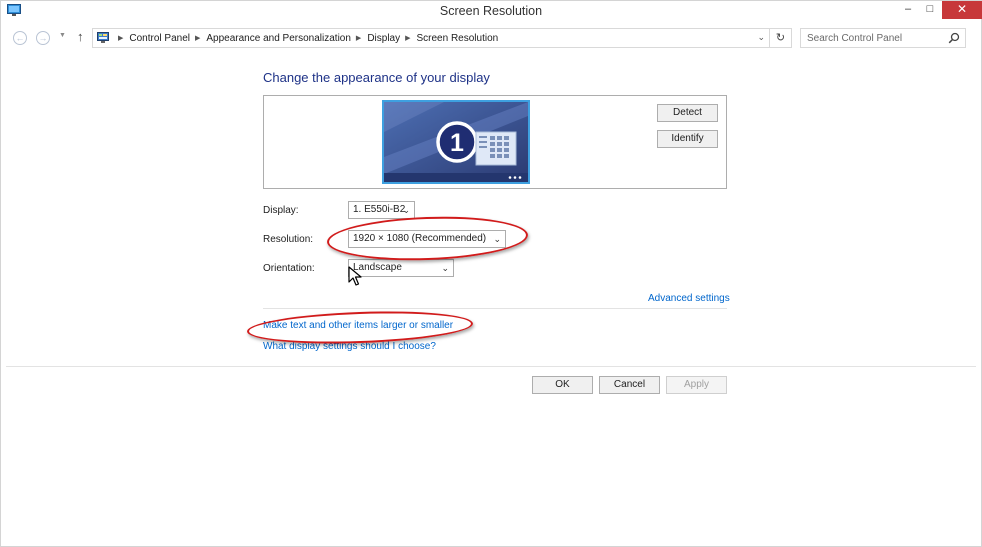  Describe the element at coordinates (687, 113) in the screenshot. I see `detect-button: Detect` at that location.